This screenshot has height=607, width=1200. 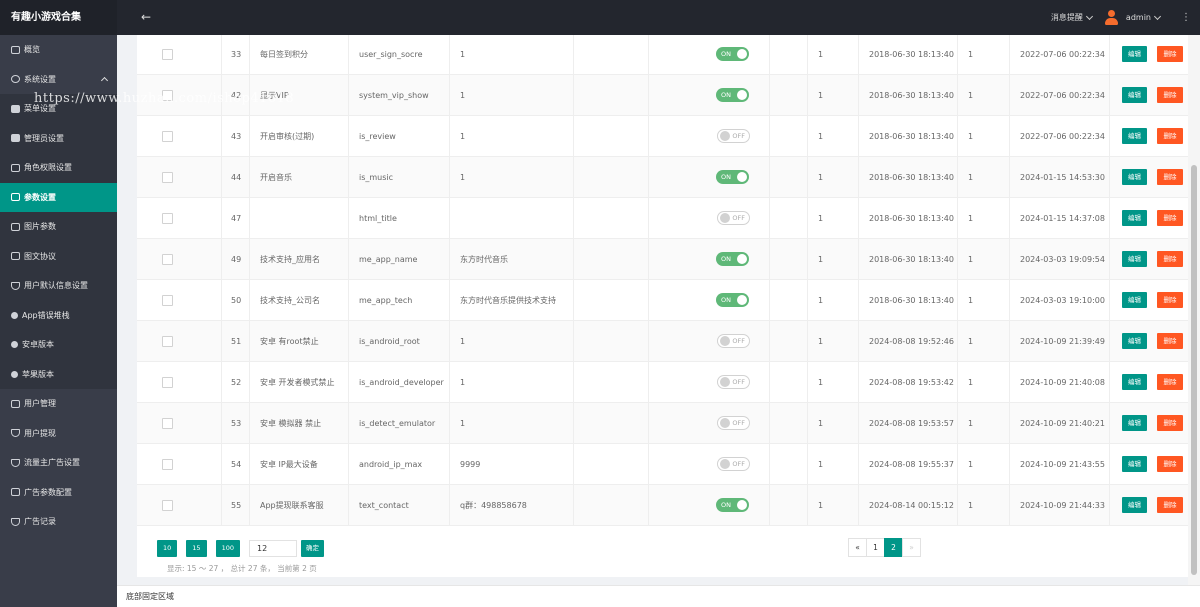 What do you see at coordinates (984, 55) in the screenshot?
I see `cell-editor: 1` at bounding box center [984, 55].